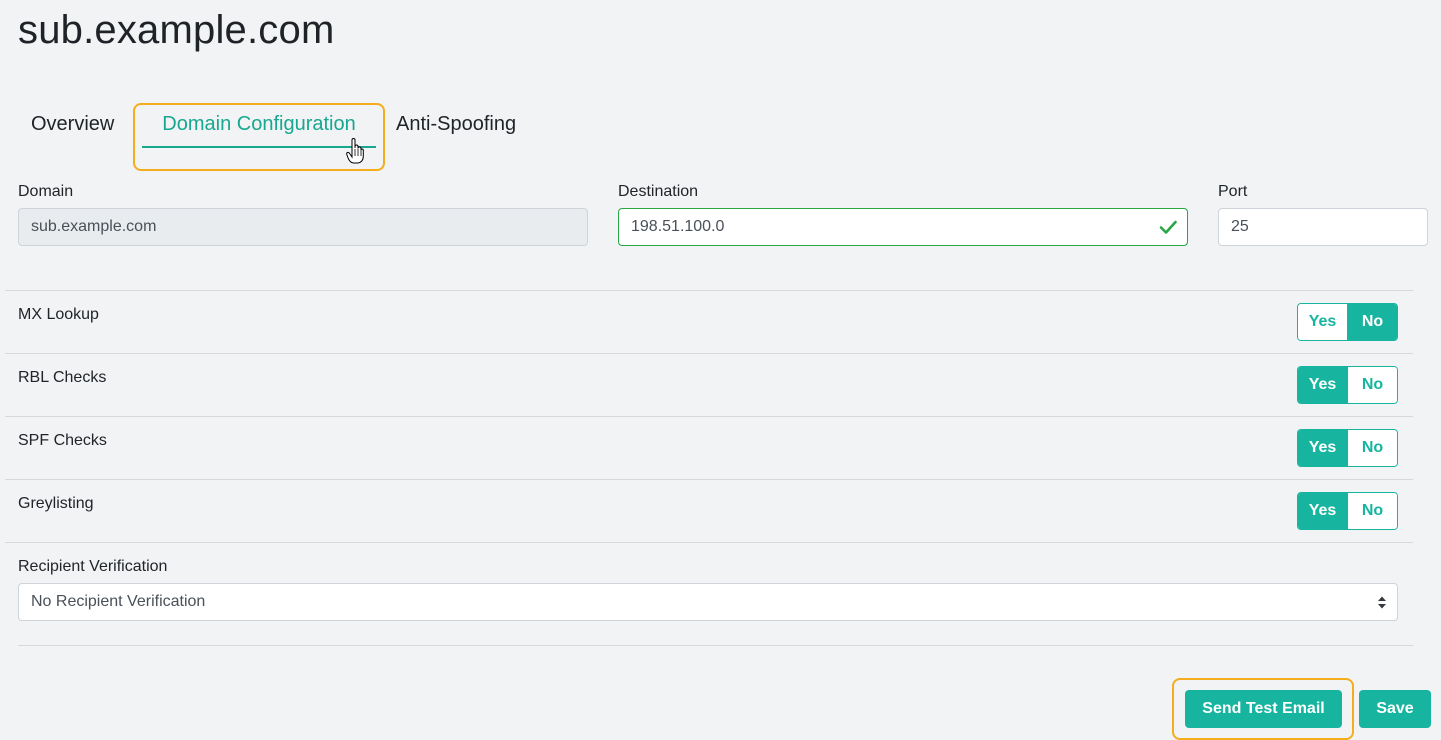 This screenshot has width=1441, height=740. Describe the element at coordinates (58, 314) in the screenshot. I see `mx-lookup-label: MX Lookup` at that location.